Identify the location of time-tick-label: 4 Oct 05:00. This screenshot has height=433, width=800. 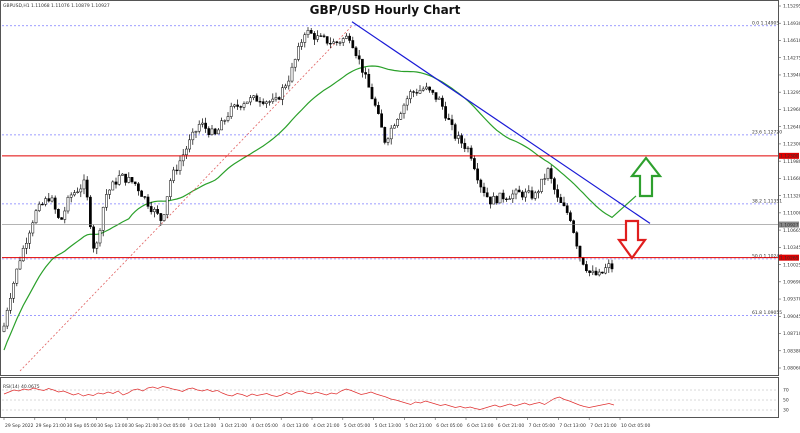
(264, 426).